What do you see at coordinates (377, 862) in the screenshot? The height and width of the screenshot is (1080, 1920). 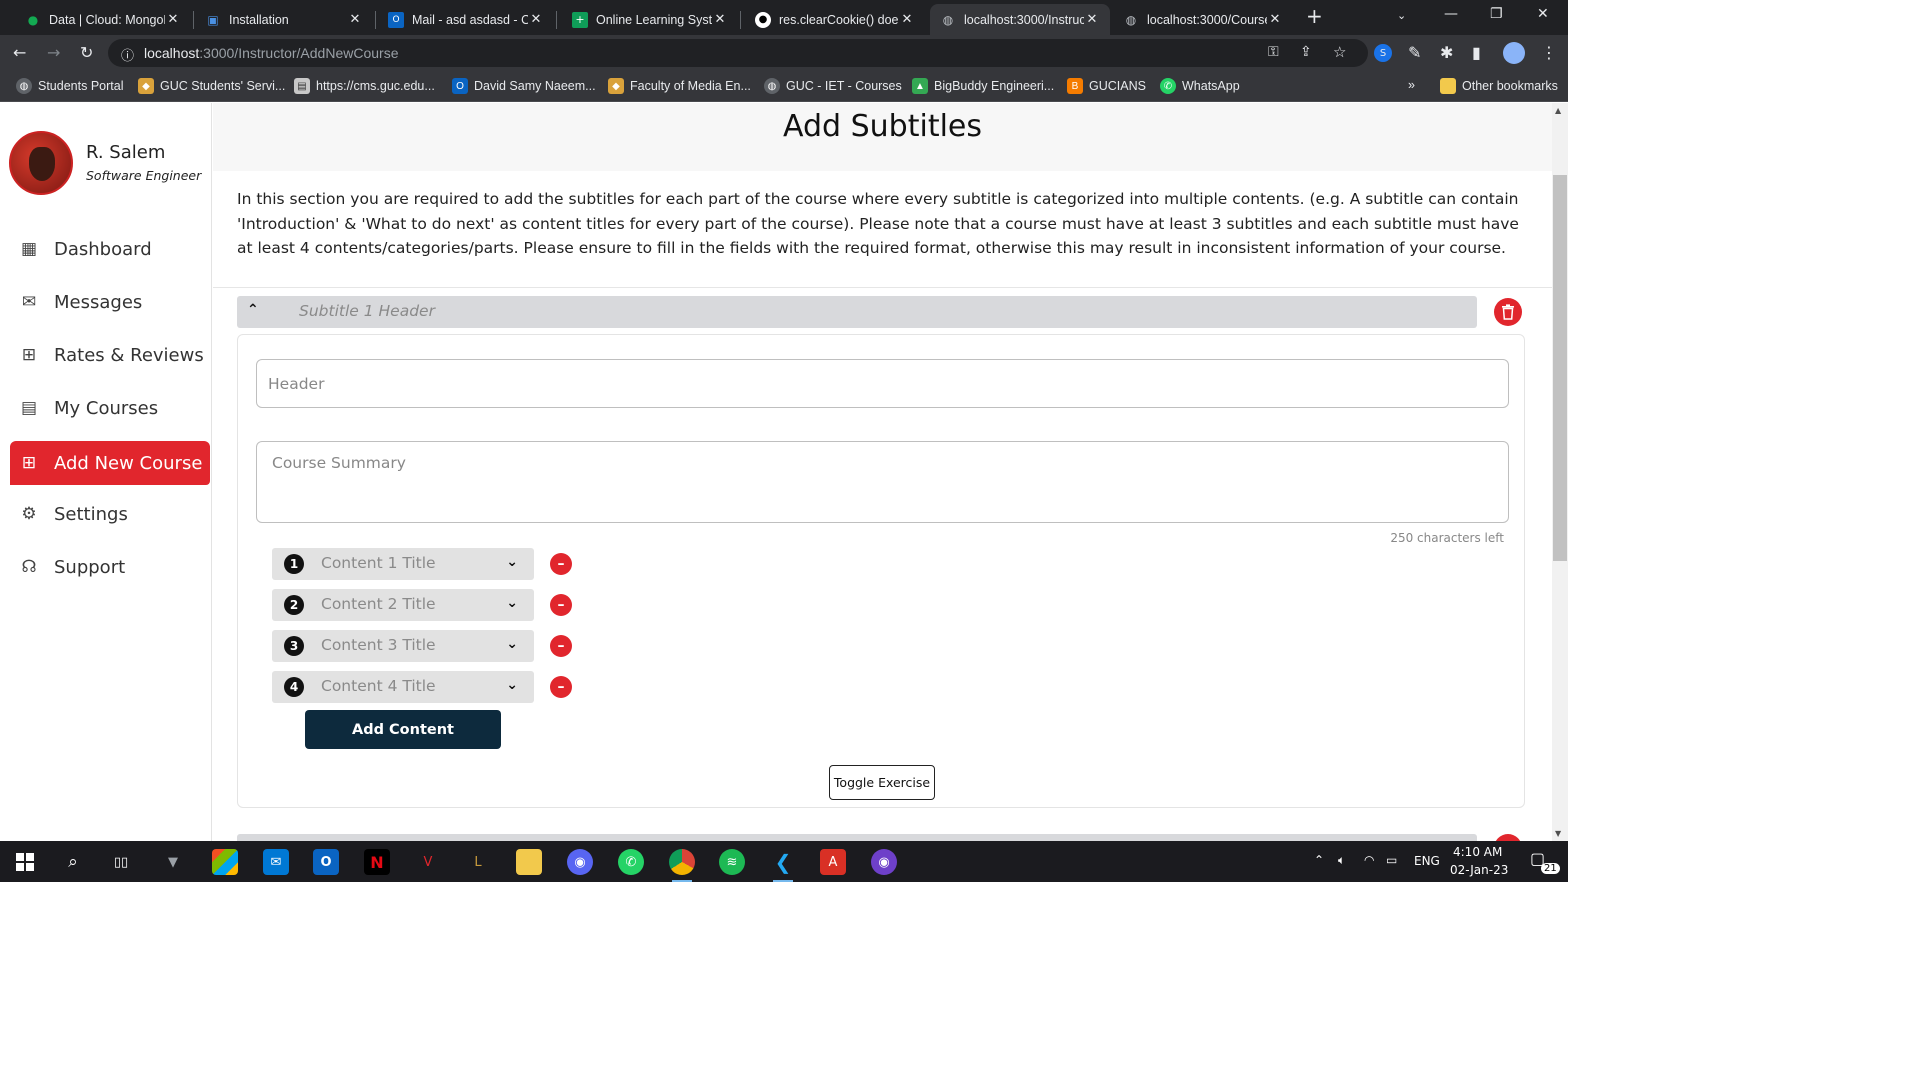 I see `netflix-icon: N` at bounding box center [377, 862].